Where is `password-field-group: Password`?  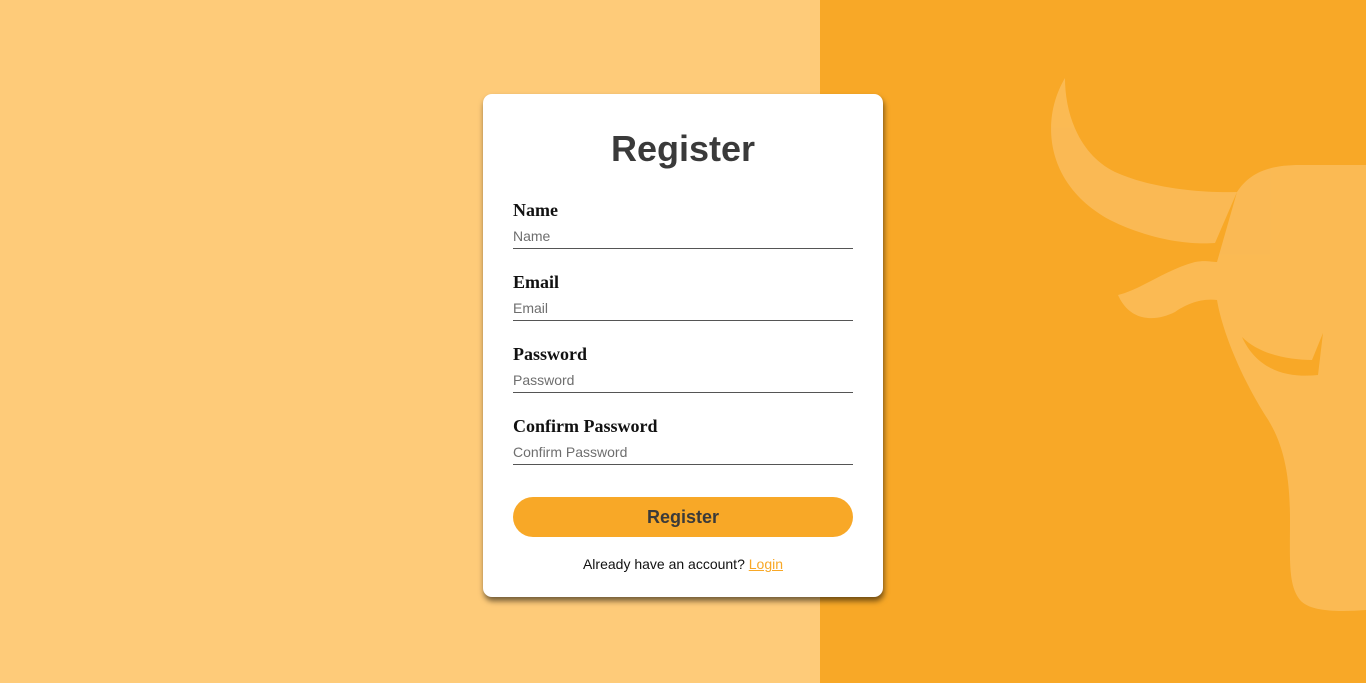 password-field-group: Password is located at coordinates (683, 368).